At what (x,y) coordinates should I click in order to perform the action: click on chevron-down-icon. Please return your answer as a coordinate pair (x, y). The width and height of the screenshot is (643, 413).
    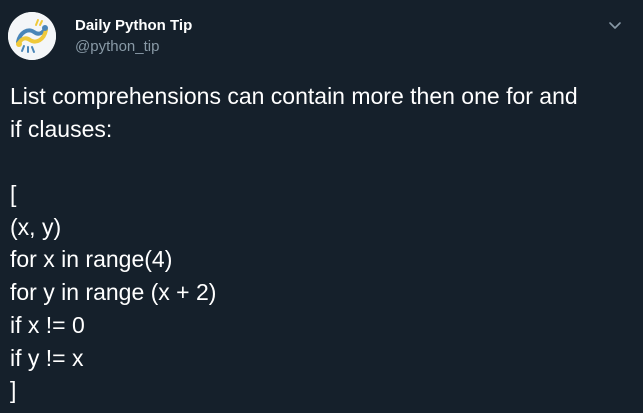
    Looking at the image, I should click on (615, 25).